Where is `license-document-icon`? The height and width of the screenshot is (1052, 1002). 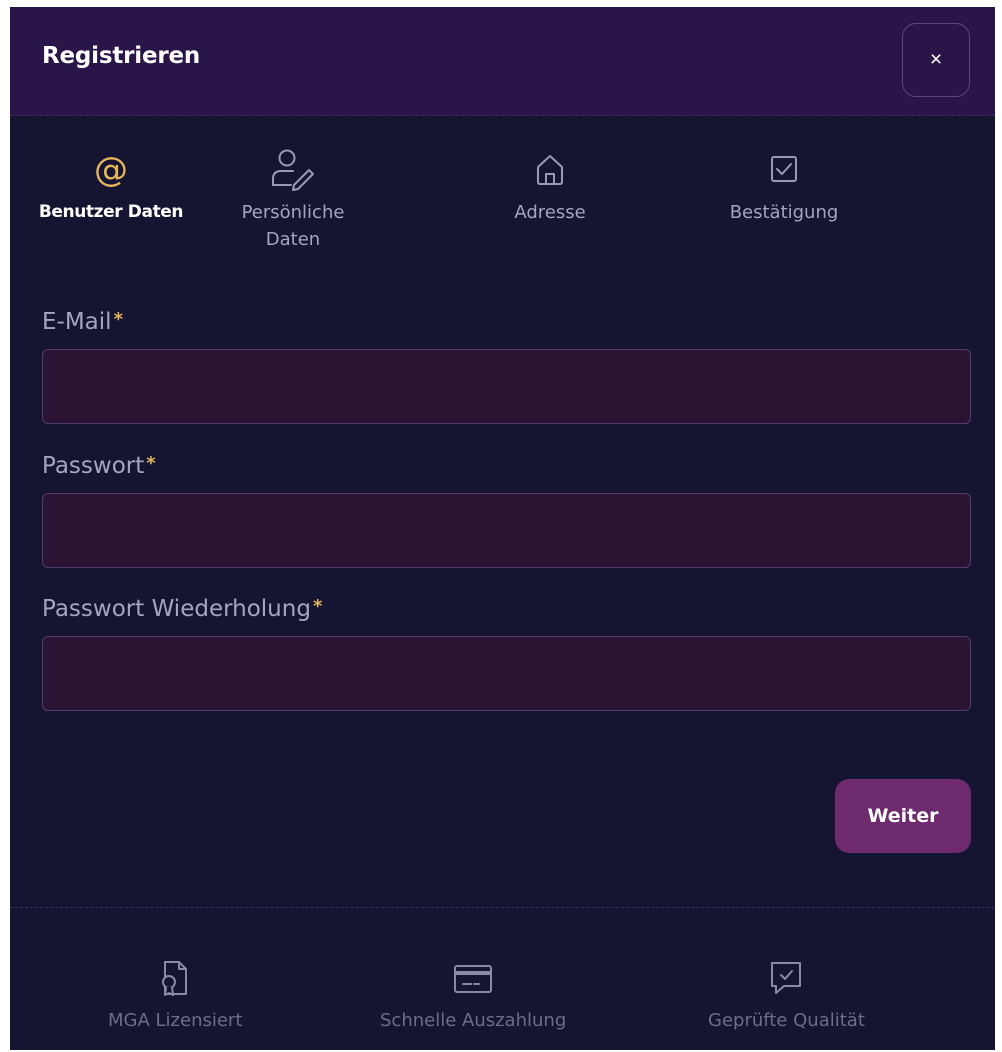
license-document-icon is located at coordinates (175, 978).